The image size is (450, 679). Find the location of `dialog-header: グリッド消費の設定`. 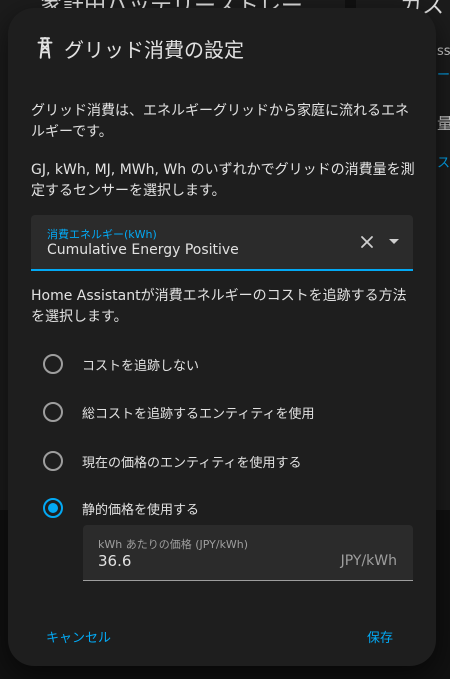

dialog-header: グリッド消費の設定 is located at coordinates (138, 48).